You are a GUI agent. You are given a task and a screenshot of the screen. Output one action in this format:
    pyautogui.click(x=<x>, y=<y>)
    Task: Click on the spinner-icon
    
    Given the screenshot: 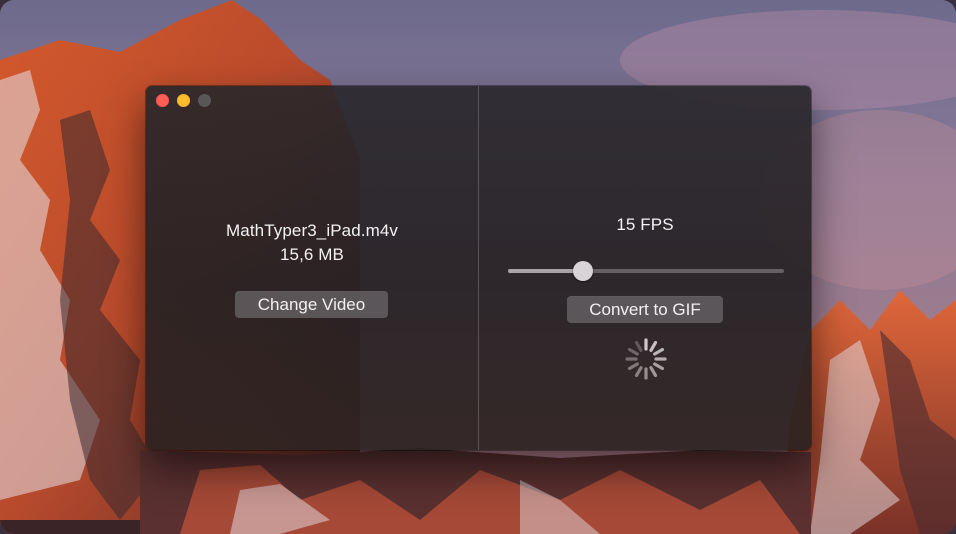 What is the action you would take?
    pyautogui.click(x=646, y=359)
    